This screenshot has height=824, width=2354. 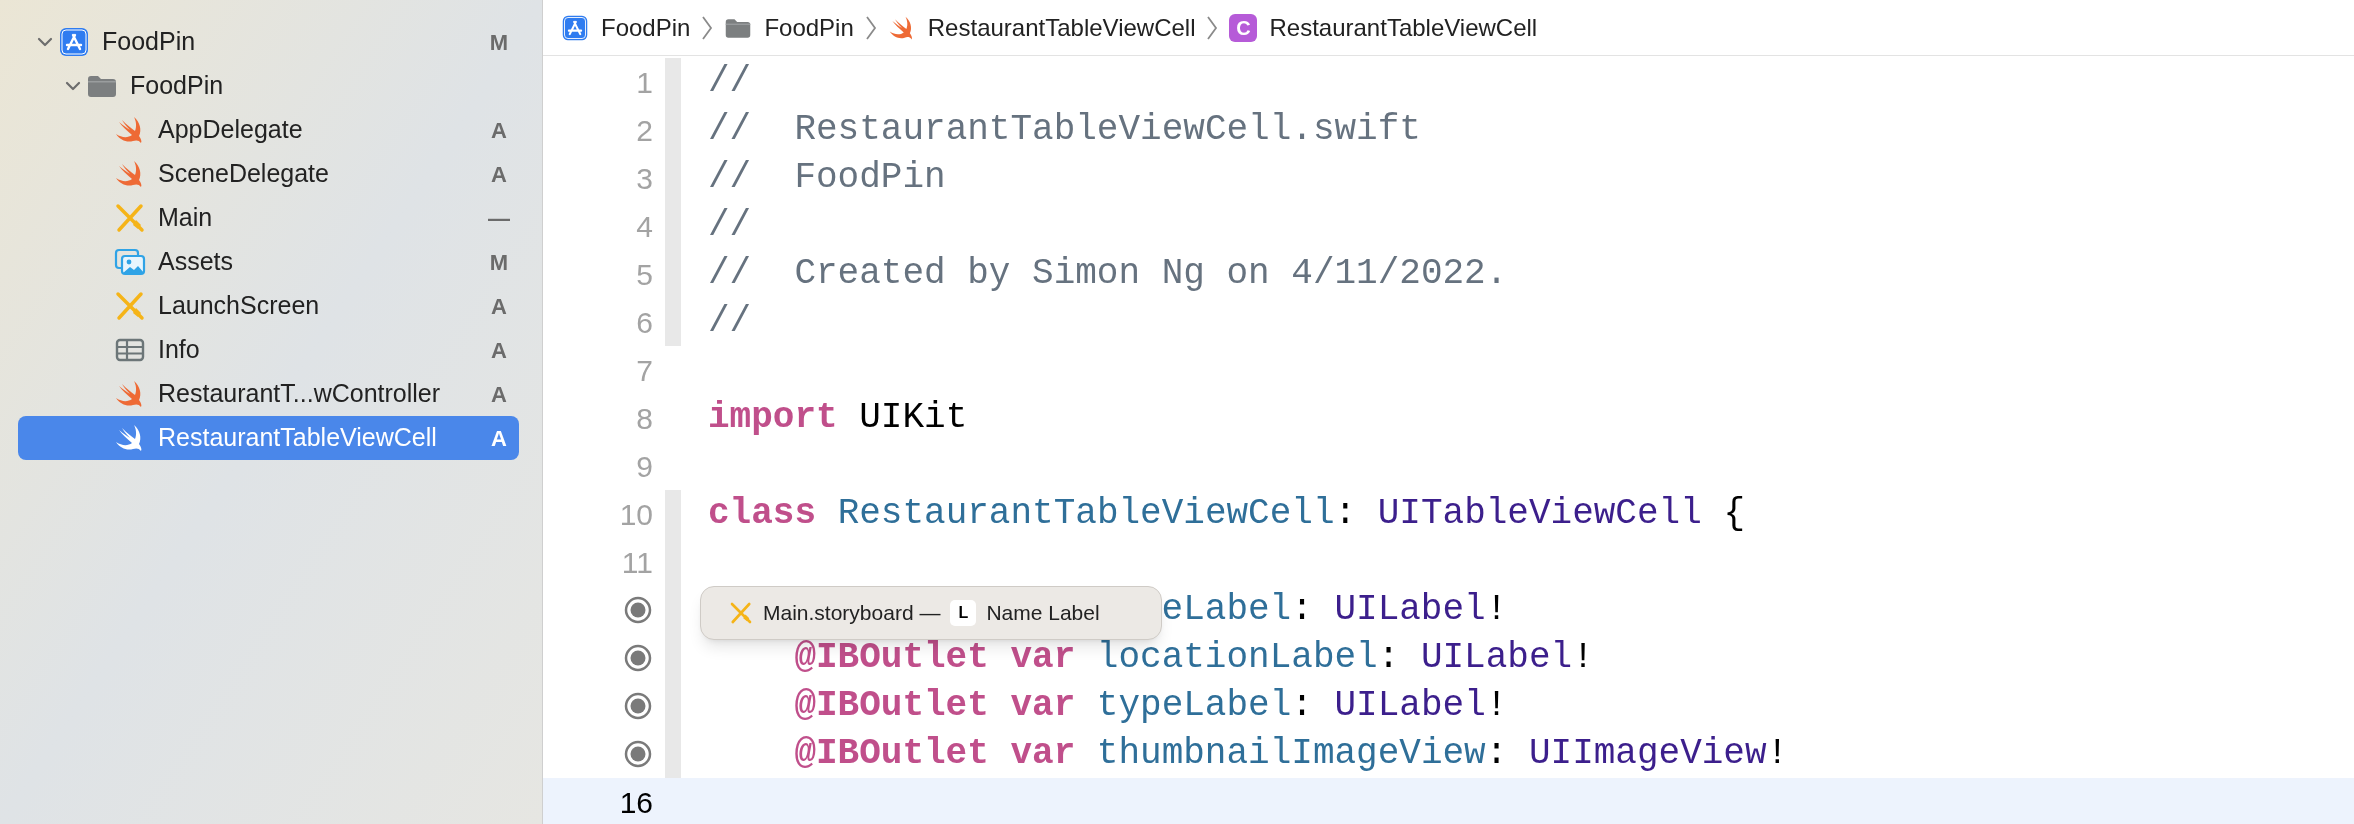 What do you see at coordinates (636, 514) in the screenshot?
I see `line-number: 10` at bounding box center [636, 514].